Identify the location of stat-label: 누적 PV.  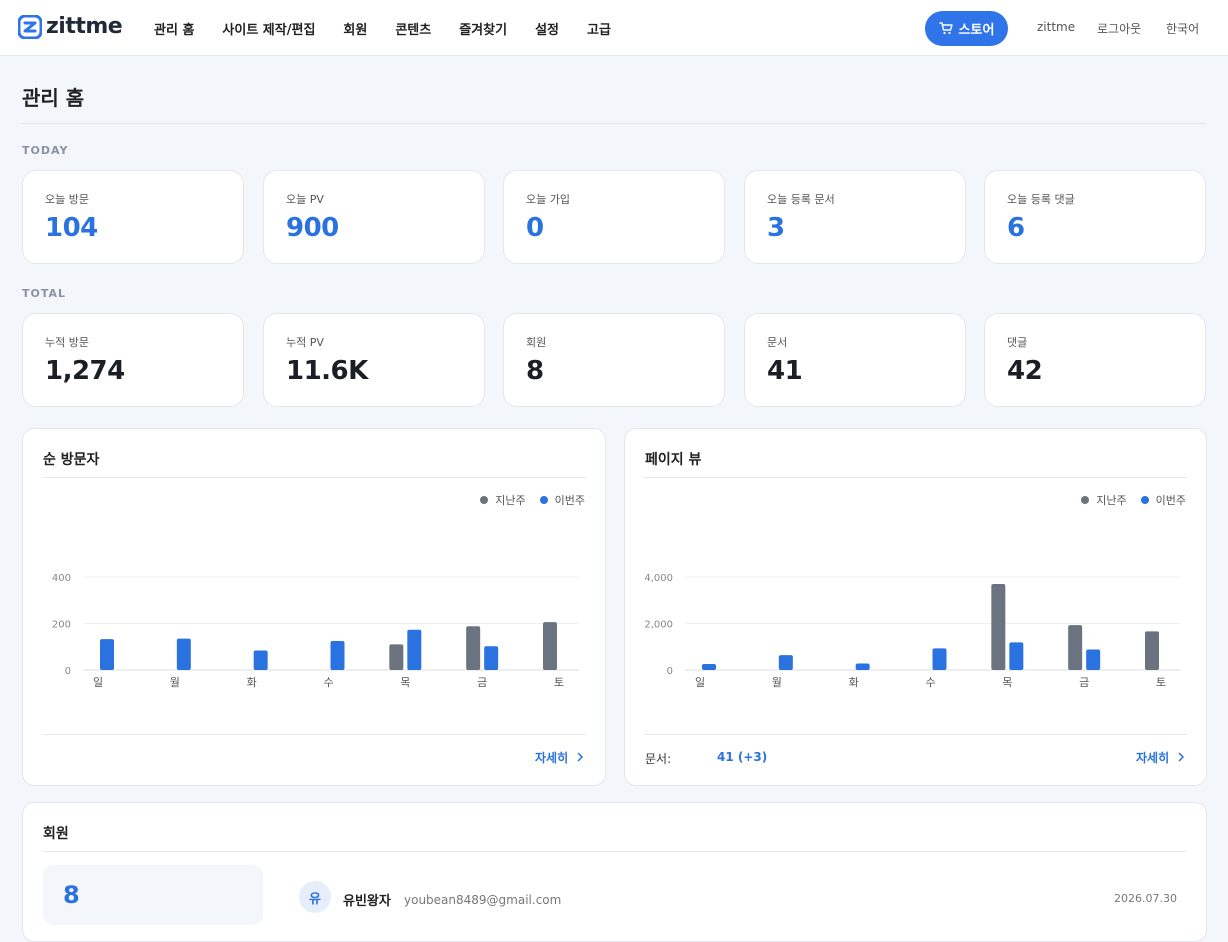
(305, 342).